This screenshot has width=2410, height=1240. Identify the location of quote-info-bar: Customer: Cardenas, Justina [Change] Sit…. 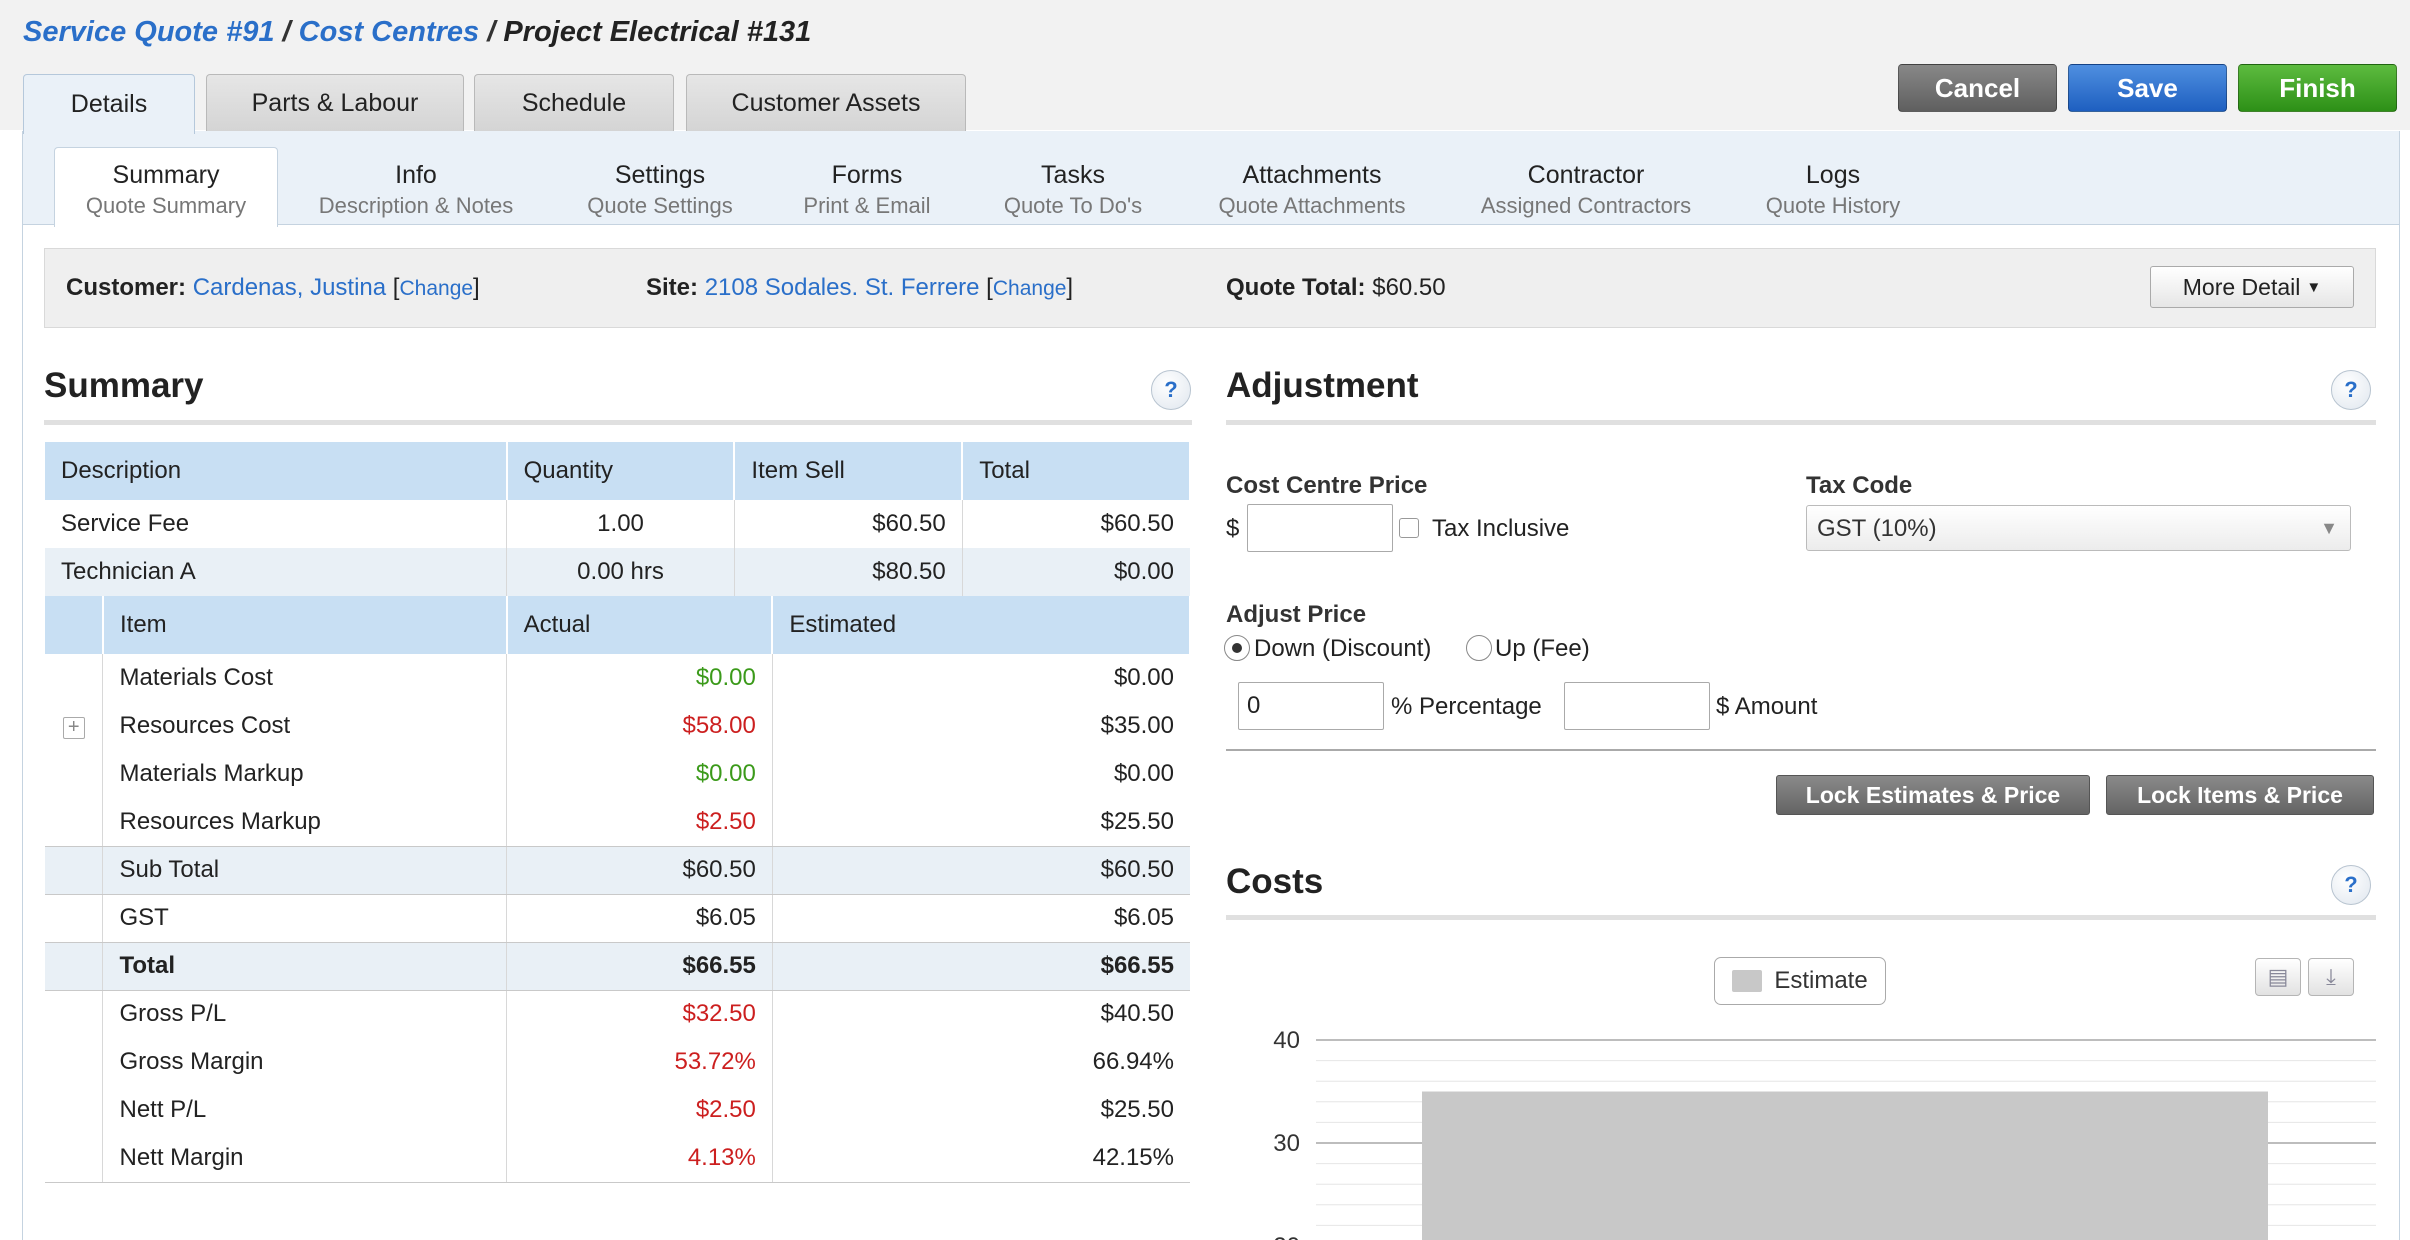
(1210, 288).